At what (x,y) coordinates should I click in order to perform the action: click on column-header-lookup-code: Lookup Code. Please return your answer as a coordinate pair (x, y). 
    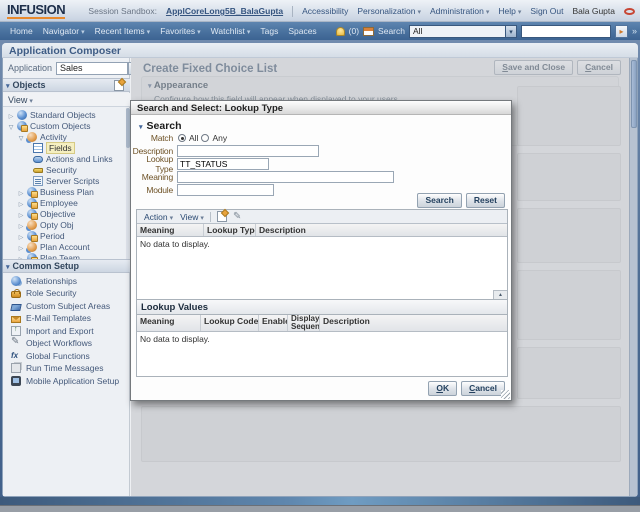
    Looking at the image, I should click on (230, 323).